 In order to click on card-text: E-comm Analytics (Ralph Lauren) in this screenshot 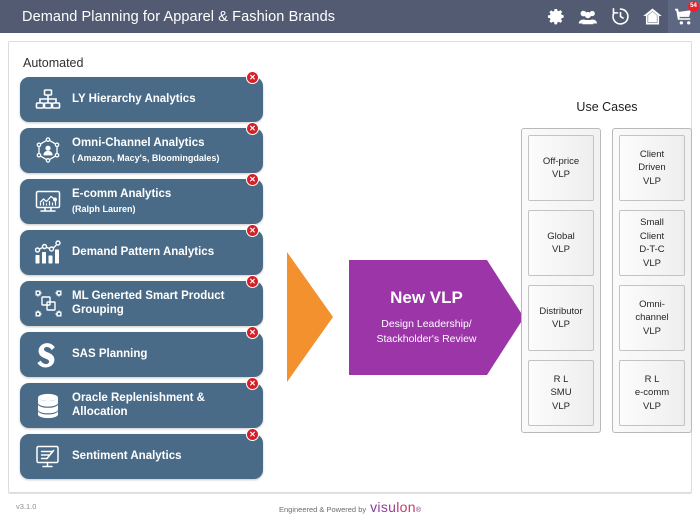, I will do `click(123, 201)`.